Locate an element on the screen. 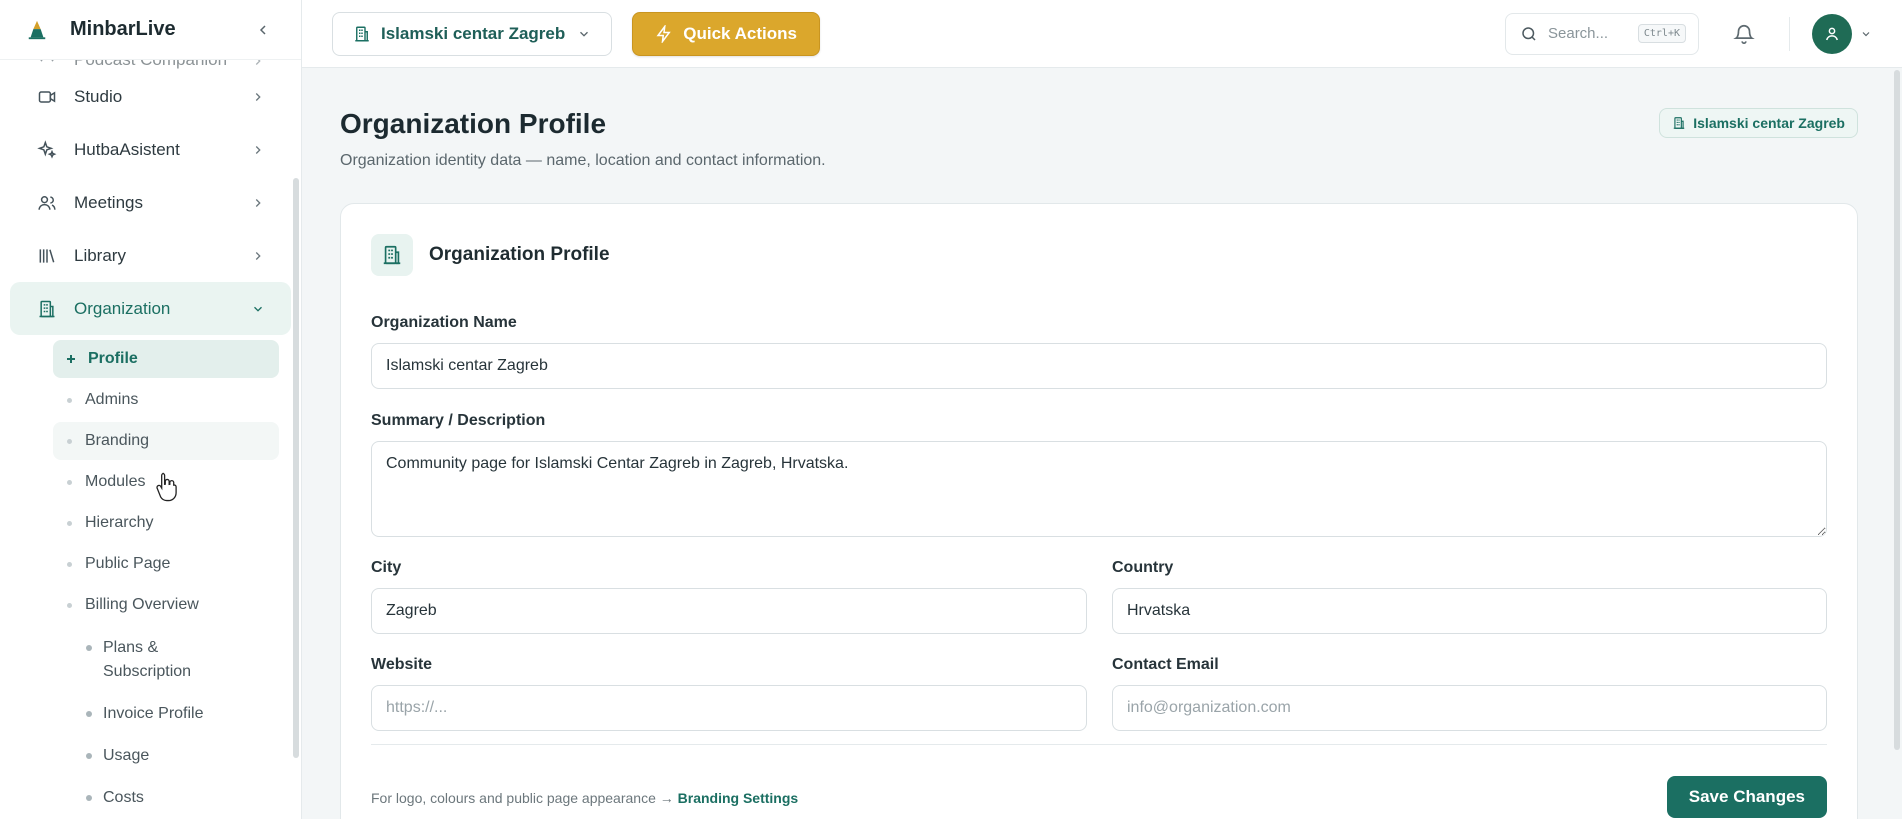 The height and width of the screenshot is (819, 1902). sidebar-item-label: Studio is located at coordinates (98, 96).